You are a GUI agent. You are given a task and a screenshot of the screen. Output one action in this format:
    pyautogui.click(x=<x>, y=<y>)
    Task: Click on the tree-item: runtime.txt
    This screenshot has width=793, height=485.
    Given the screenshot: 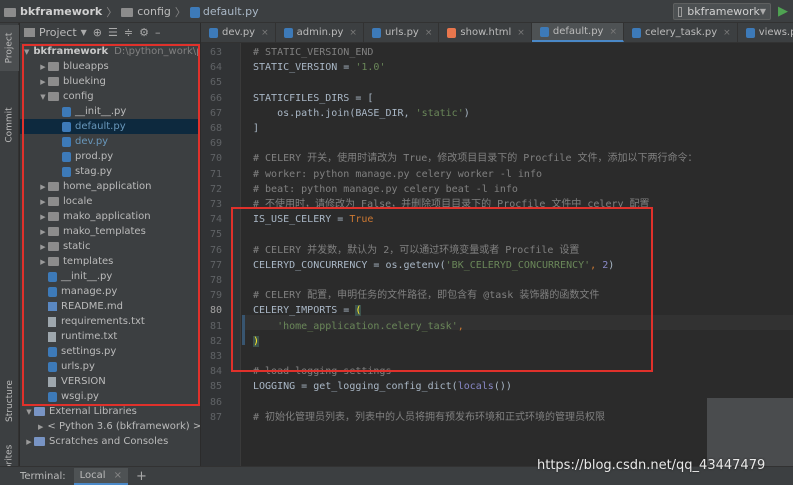 What is the action you would take?
    pyautogui.click(x=110, y=336)
    